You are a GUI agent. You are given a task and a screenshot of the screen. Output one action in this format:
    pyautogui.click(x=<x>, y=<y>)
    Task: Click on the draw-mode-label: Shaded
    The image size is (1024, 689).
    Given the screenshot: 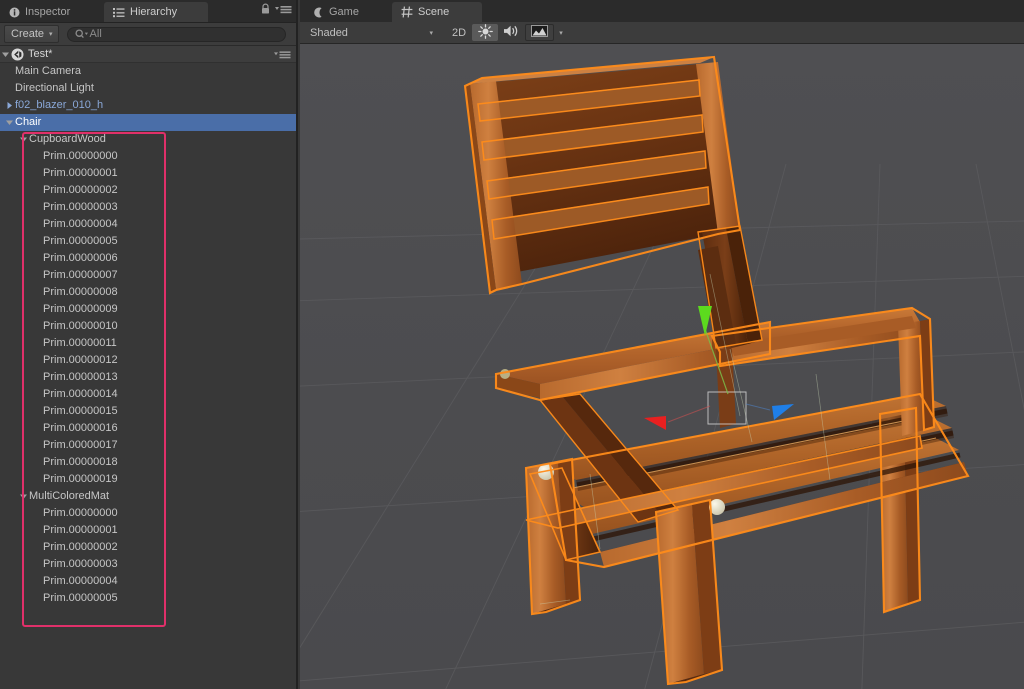 What is the action you would take?
    pyautogui.click(x=329, y=32)
    